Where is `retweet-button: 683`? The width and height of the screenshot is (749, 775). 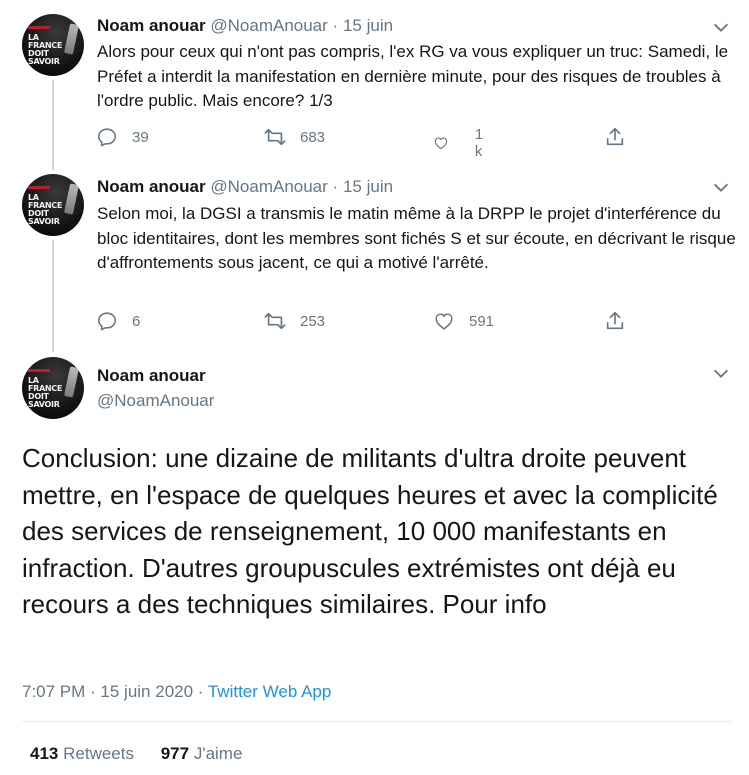
retweet-button: 683 is located at coordinates (294, 137).